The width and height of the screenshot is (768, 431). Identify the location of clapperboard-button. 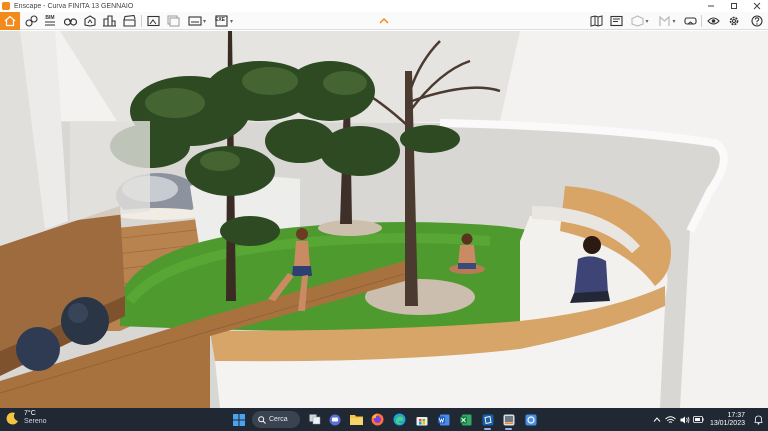
(129, 21).